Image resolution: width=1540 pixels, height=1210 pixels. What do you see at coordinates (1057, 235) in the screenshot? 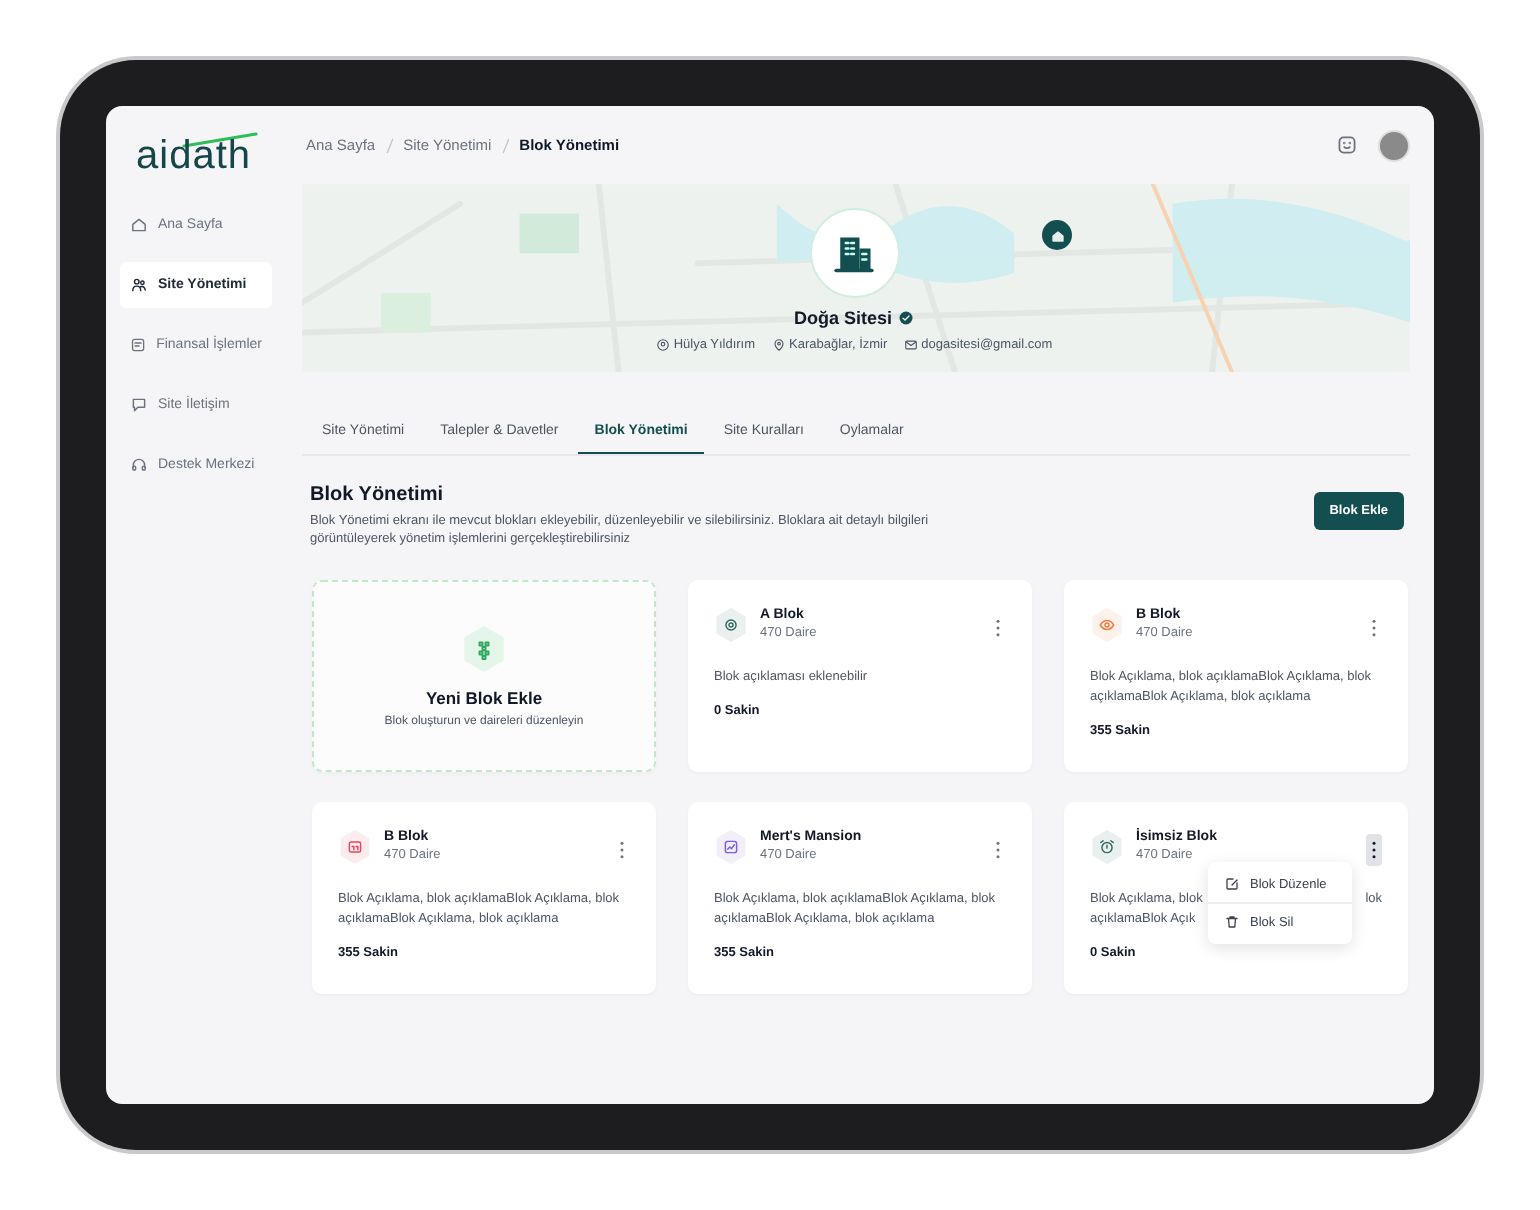
I see `house-icon` at bounding box center [1057, 235].